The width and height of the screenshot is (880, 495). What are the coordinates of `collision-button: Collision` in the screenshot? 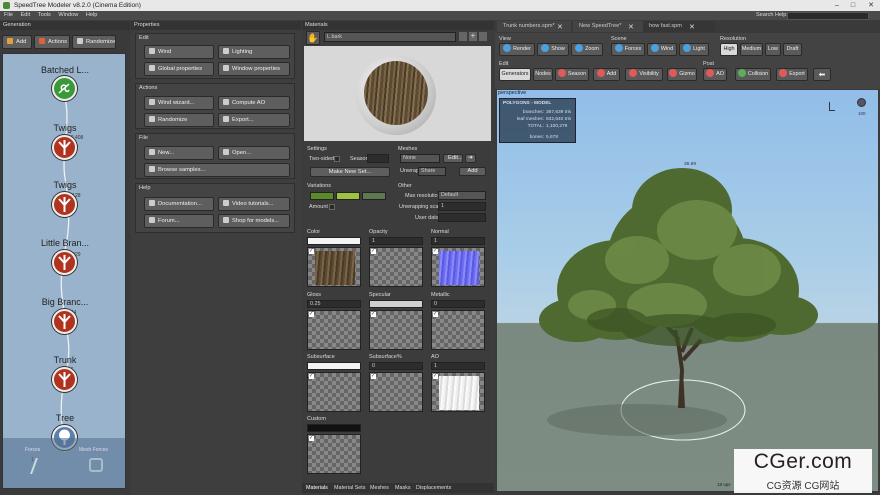 It's located at (753, 74).